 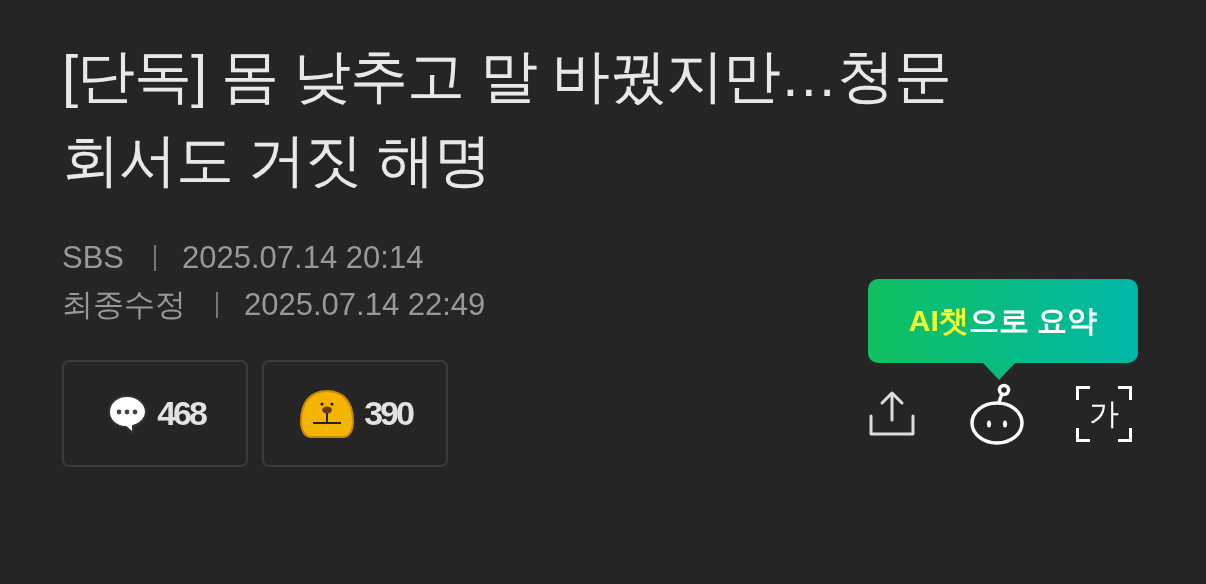 What do you see at coordinates (327, 413) in the screenshot?
I see `dog-face-icon` at bounding box center [327, 413].